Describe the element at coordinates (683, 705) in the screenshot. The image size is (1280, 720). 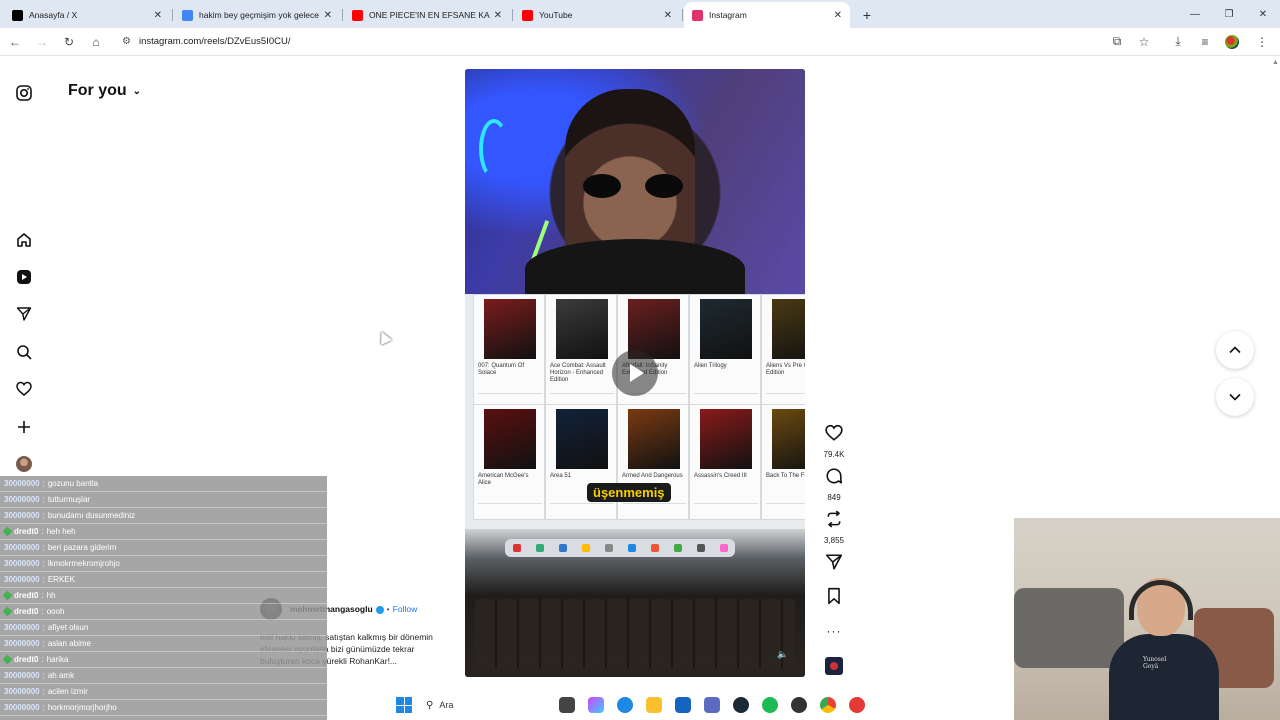
I see `outlook-icon` at that location.